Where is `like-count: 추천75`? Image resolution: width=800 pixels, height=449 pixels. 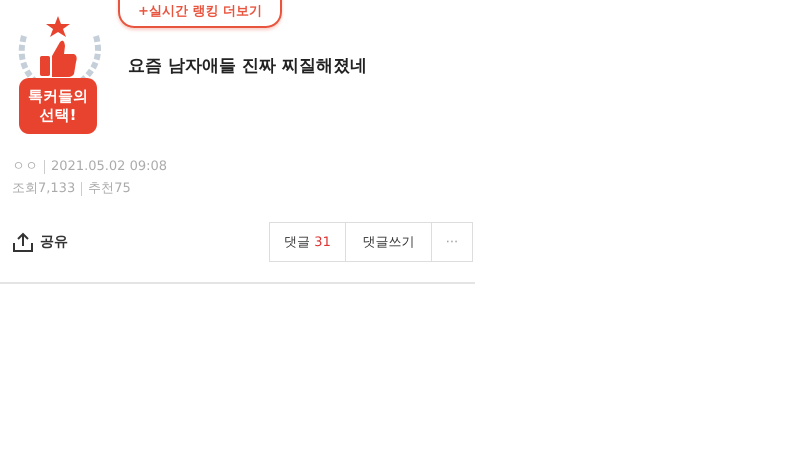
like-count: 추천75 is located at coordinates (109, 189).